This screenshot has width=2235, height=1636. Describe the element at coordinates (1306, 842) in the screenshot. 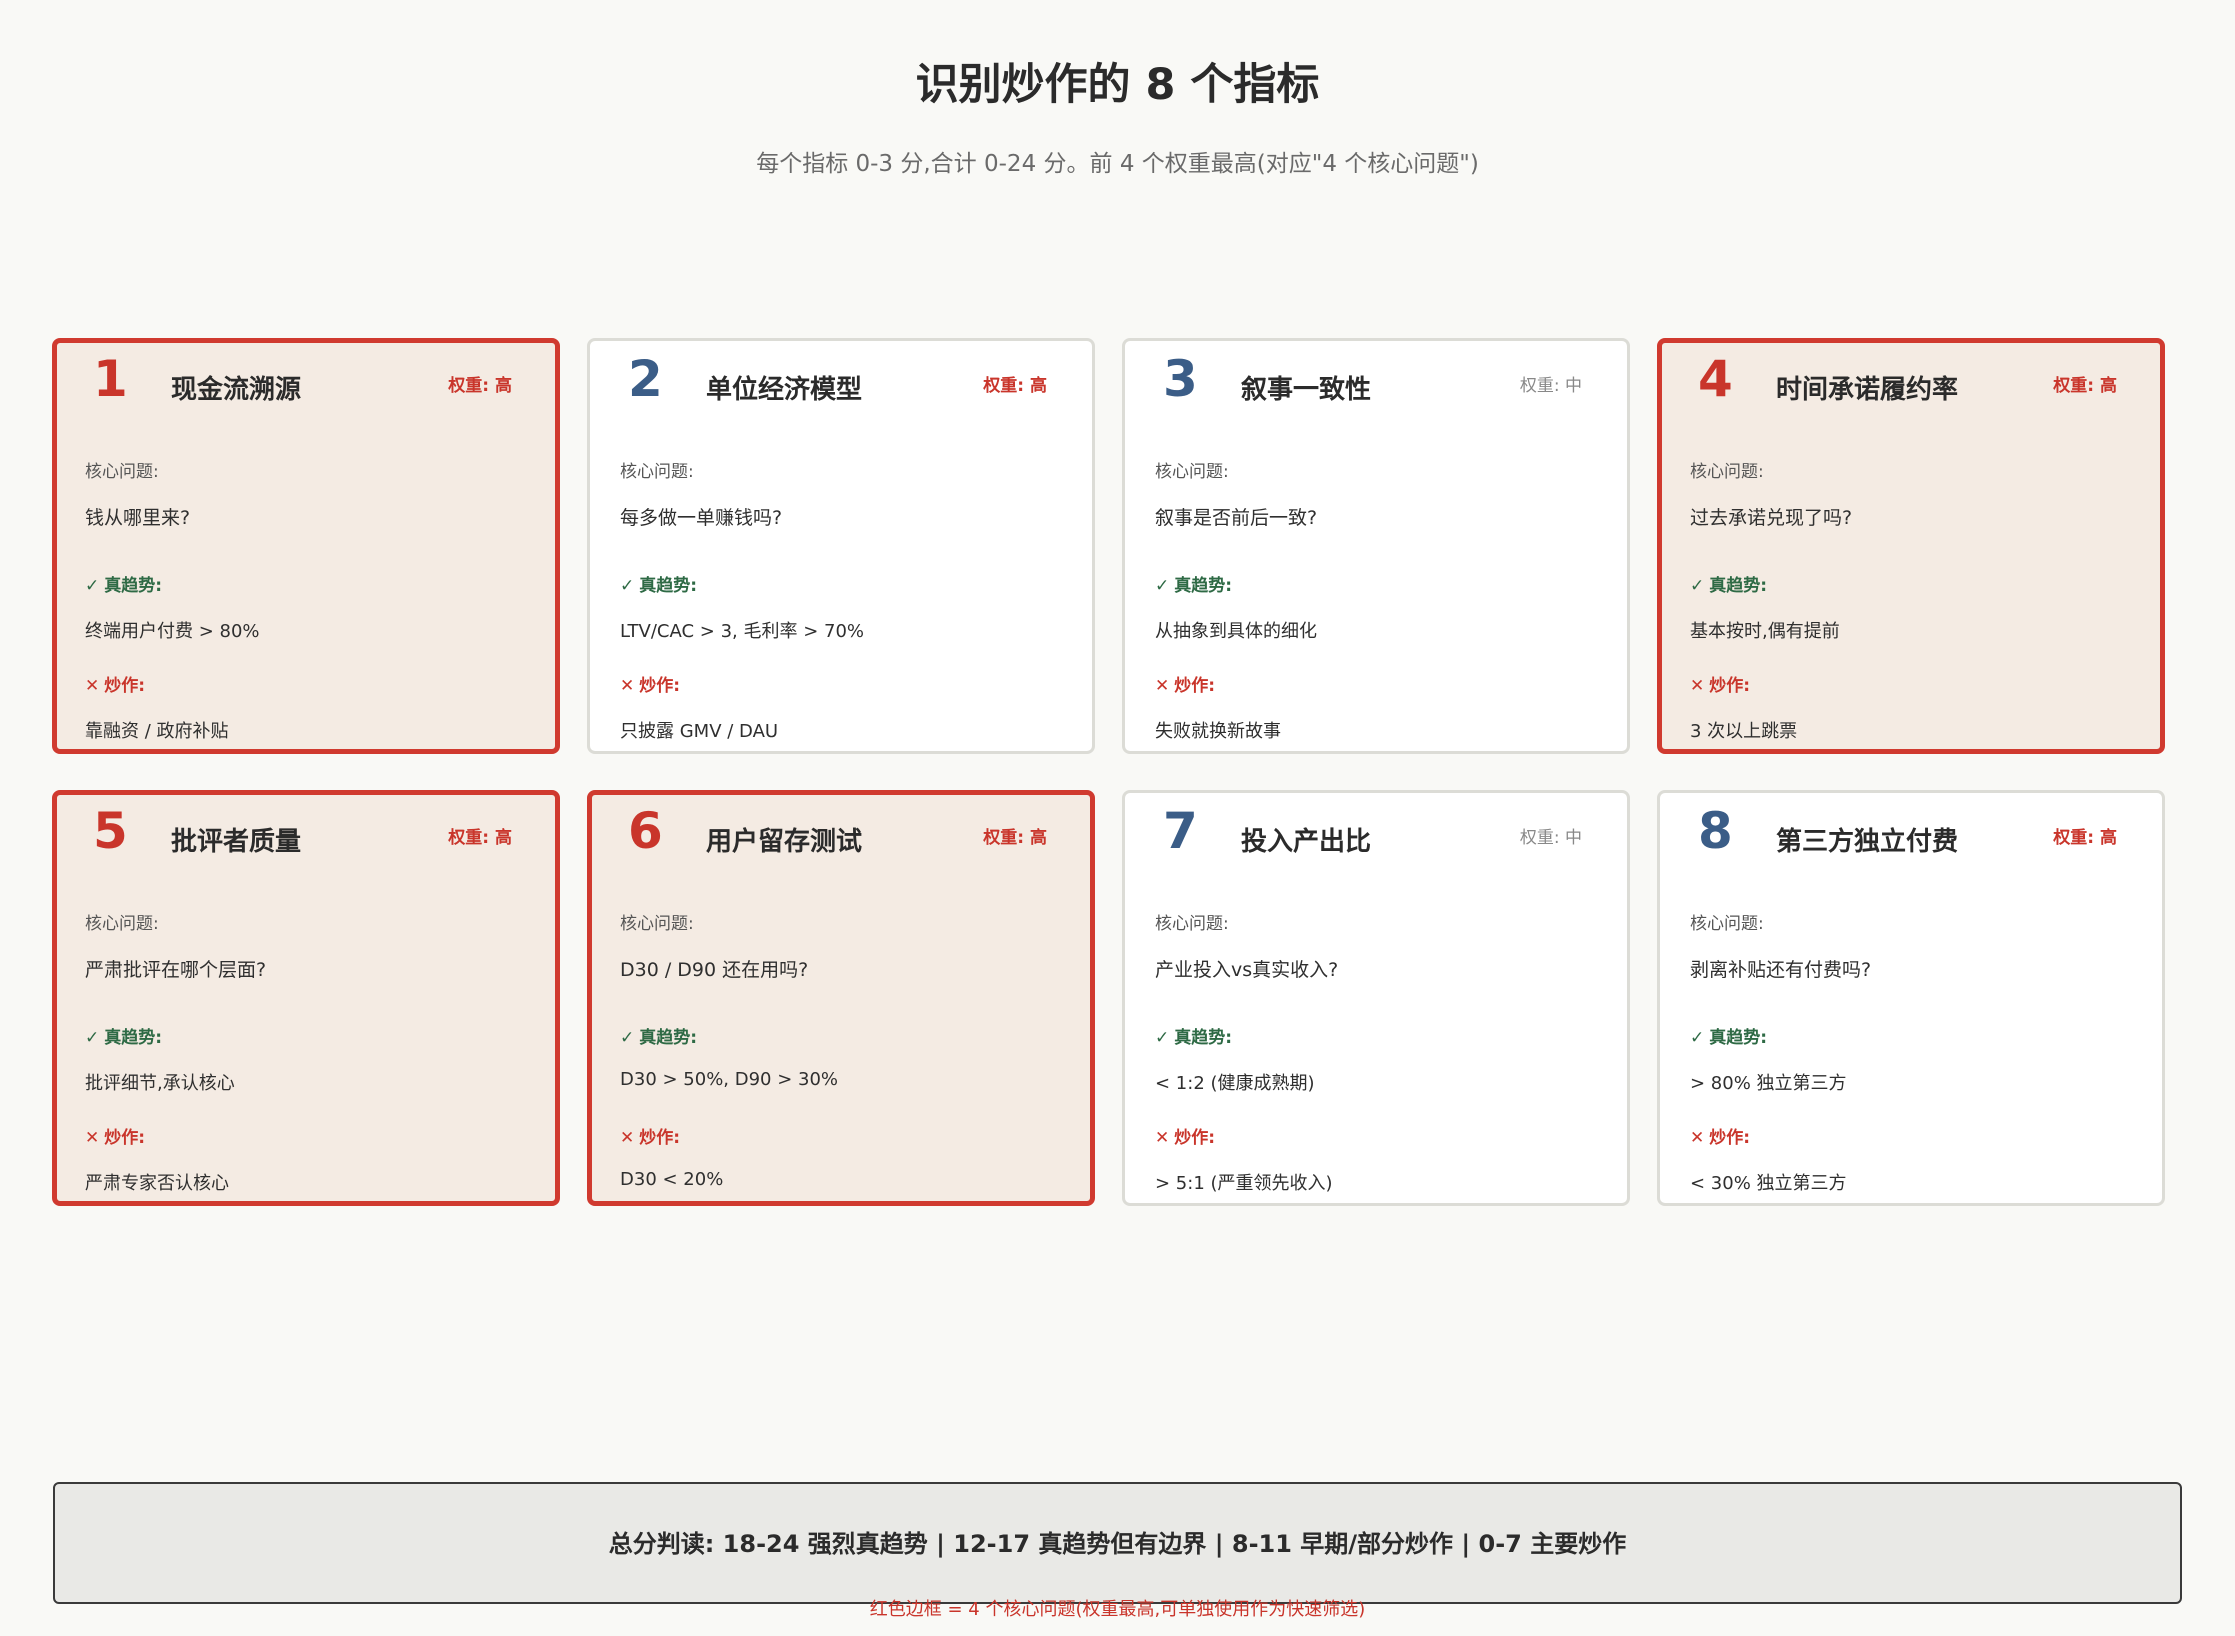

I see `indicator-title: 投入产出比` at that location.